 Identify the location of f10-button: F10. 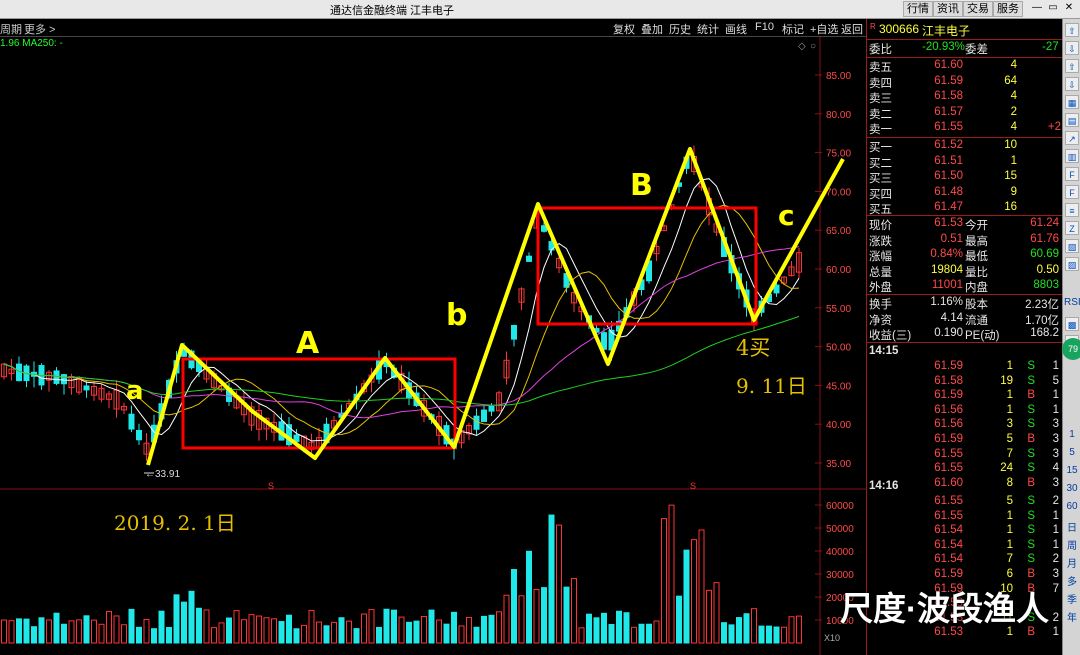
(764, 27).